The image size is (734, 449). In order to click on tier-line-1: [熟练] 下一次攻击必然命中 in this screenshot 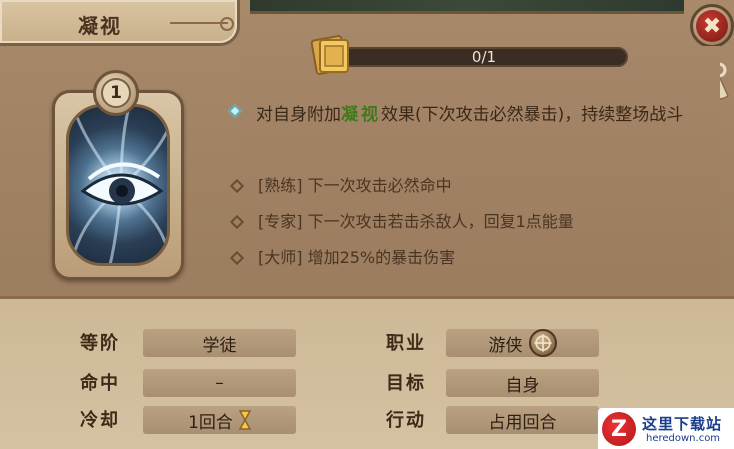, I will do `click(469, 187)`.